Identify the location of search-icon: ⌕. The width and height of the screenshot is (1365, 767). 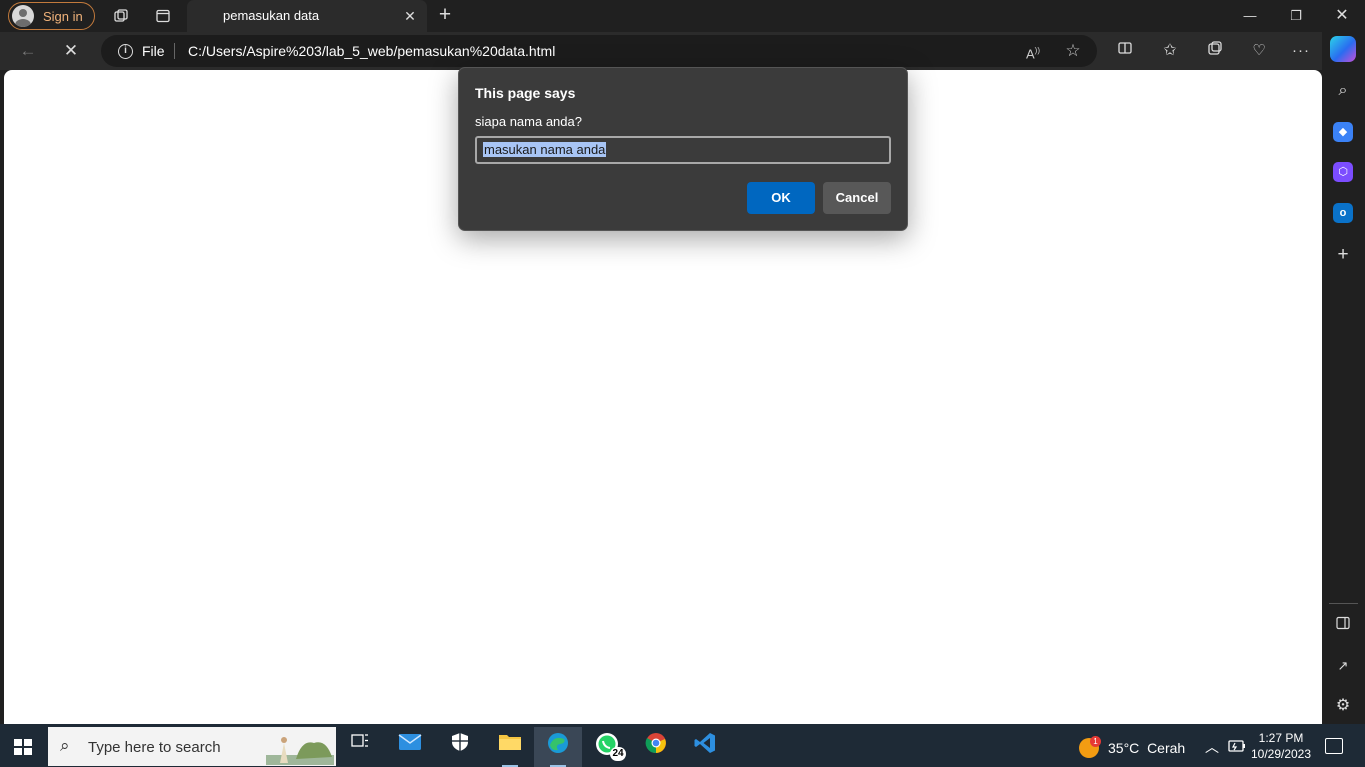
(1343, 91).